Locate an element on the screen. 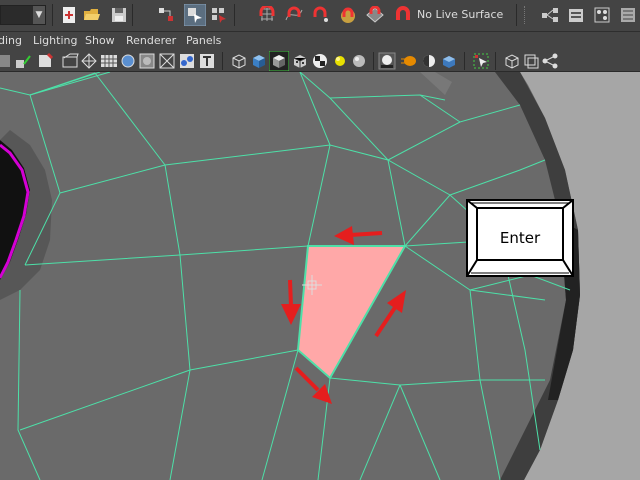 The height and width of the screenshot is (480, 640). snap-to-grids-icon is located at coordinates (267, 15).